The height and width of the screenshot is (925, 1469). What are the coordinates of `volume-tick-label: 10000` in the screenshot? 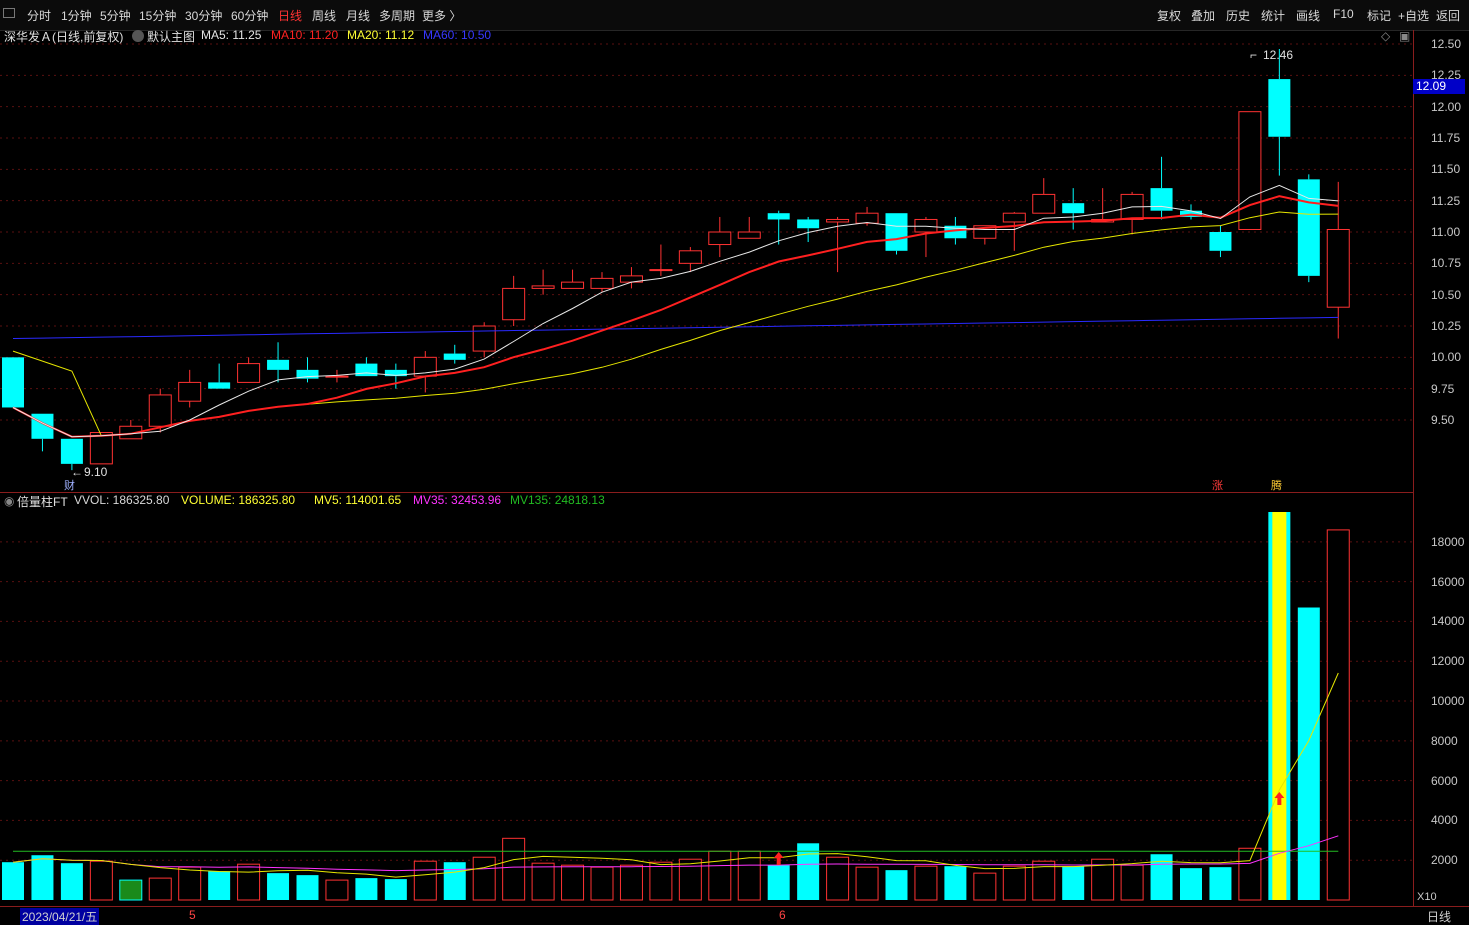 It's located at (1448, 701).